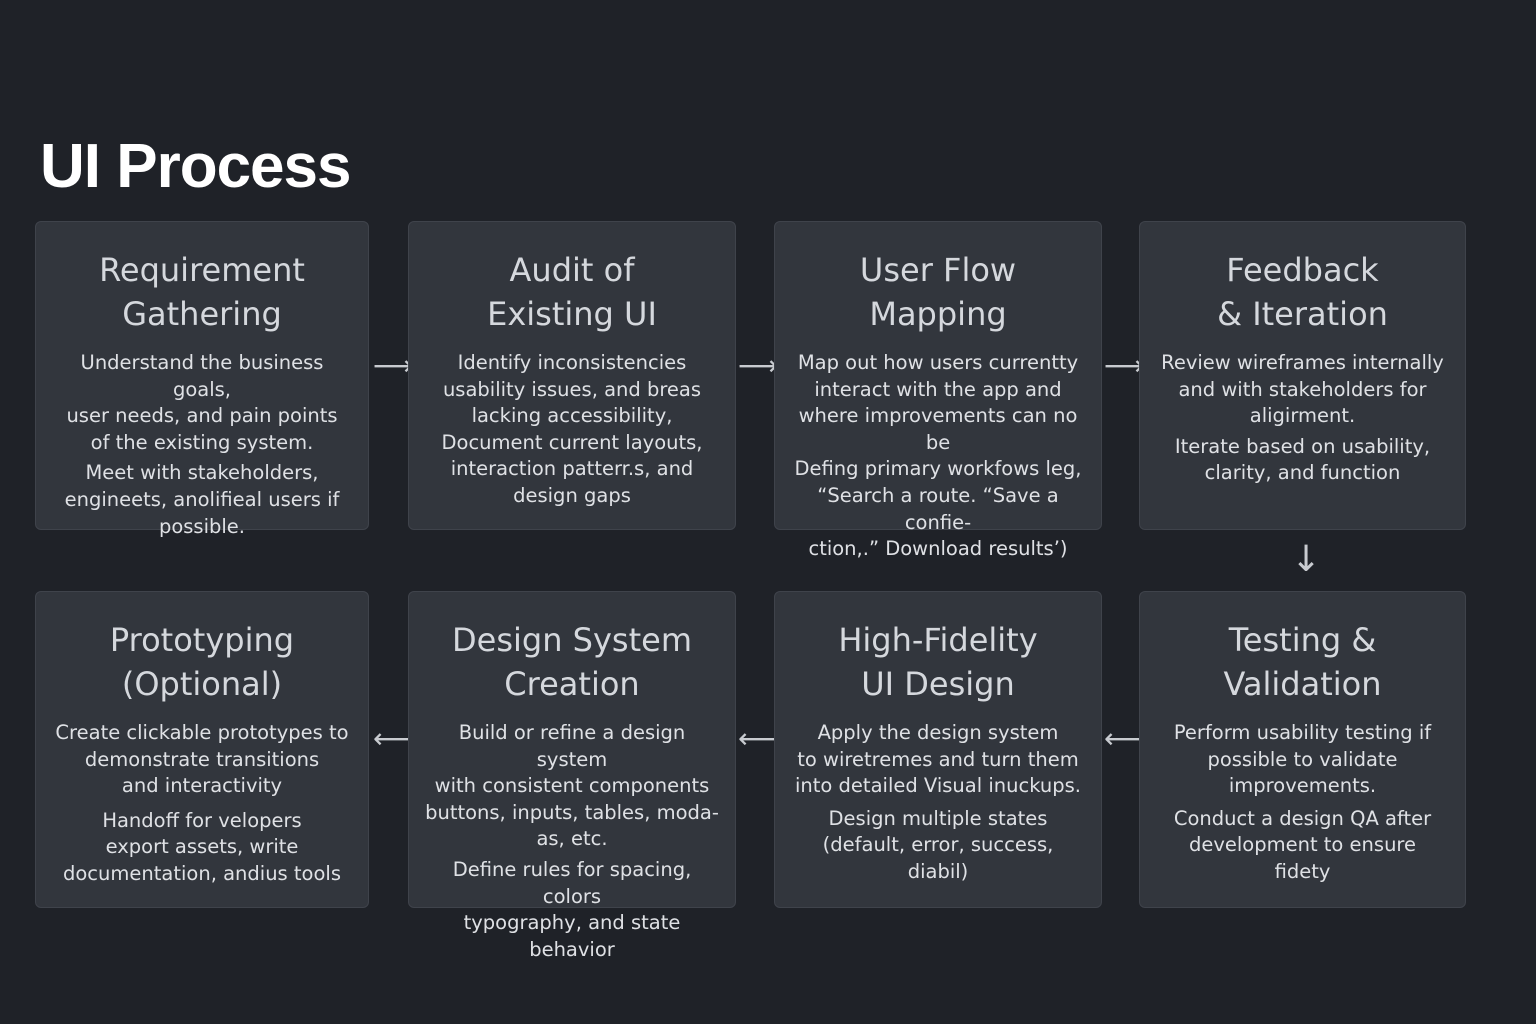 This screenshot has width=1536, height=1024. What do you see at coordinates (1306, 559) in the screenshot?
I see `arrow-down-icon: ↓` at bounding box center [1306, 559].